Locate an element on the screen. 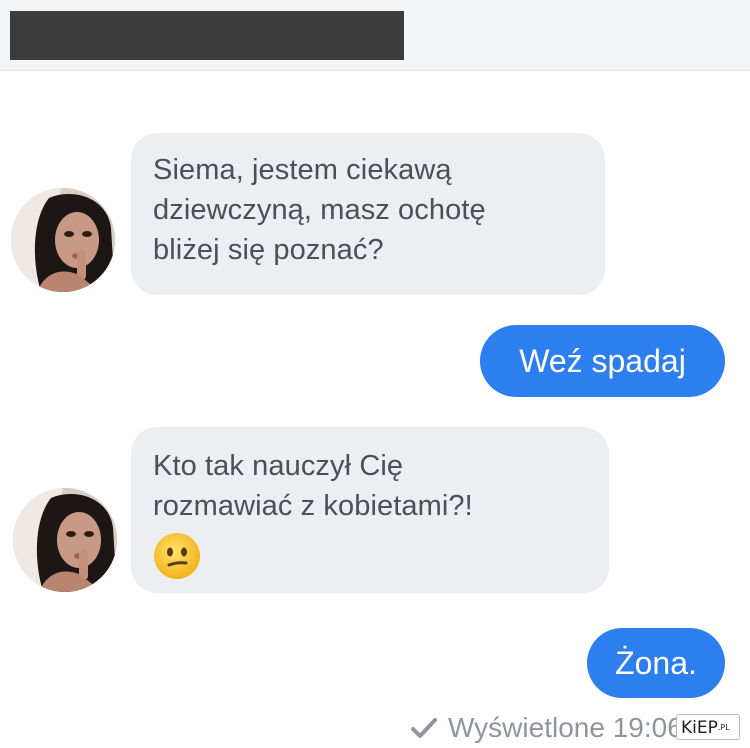 This screenshot has height=748, width=750. conversation-header is located at coordinates (375, 35).